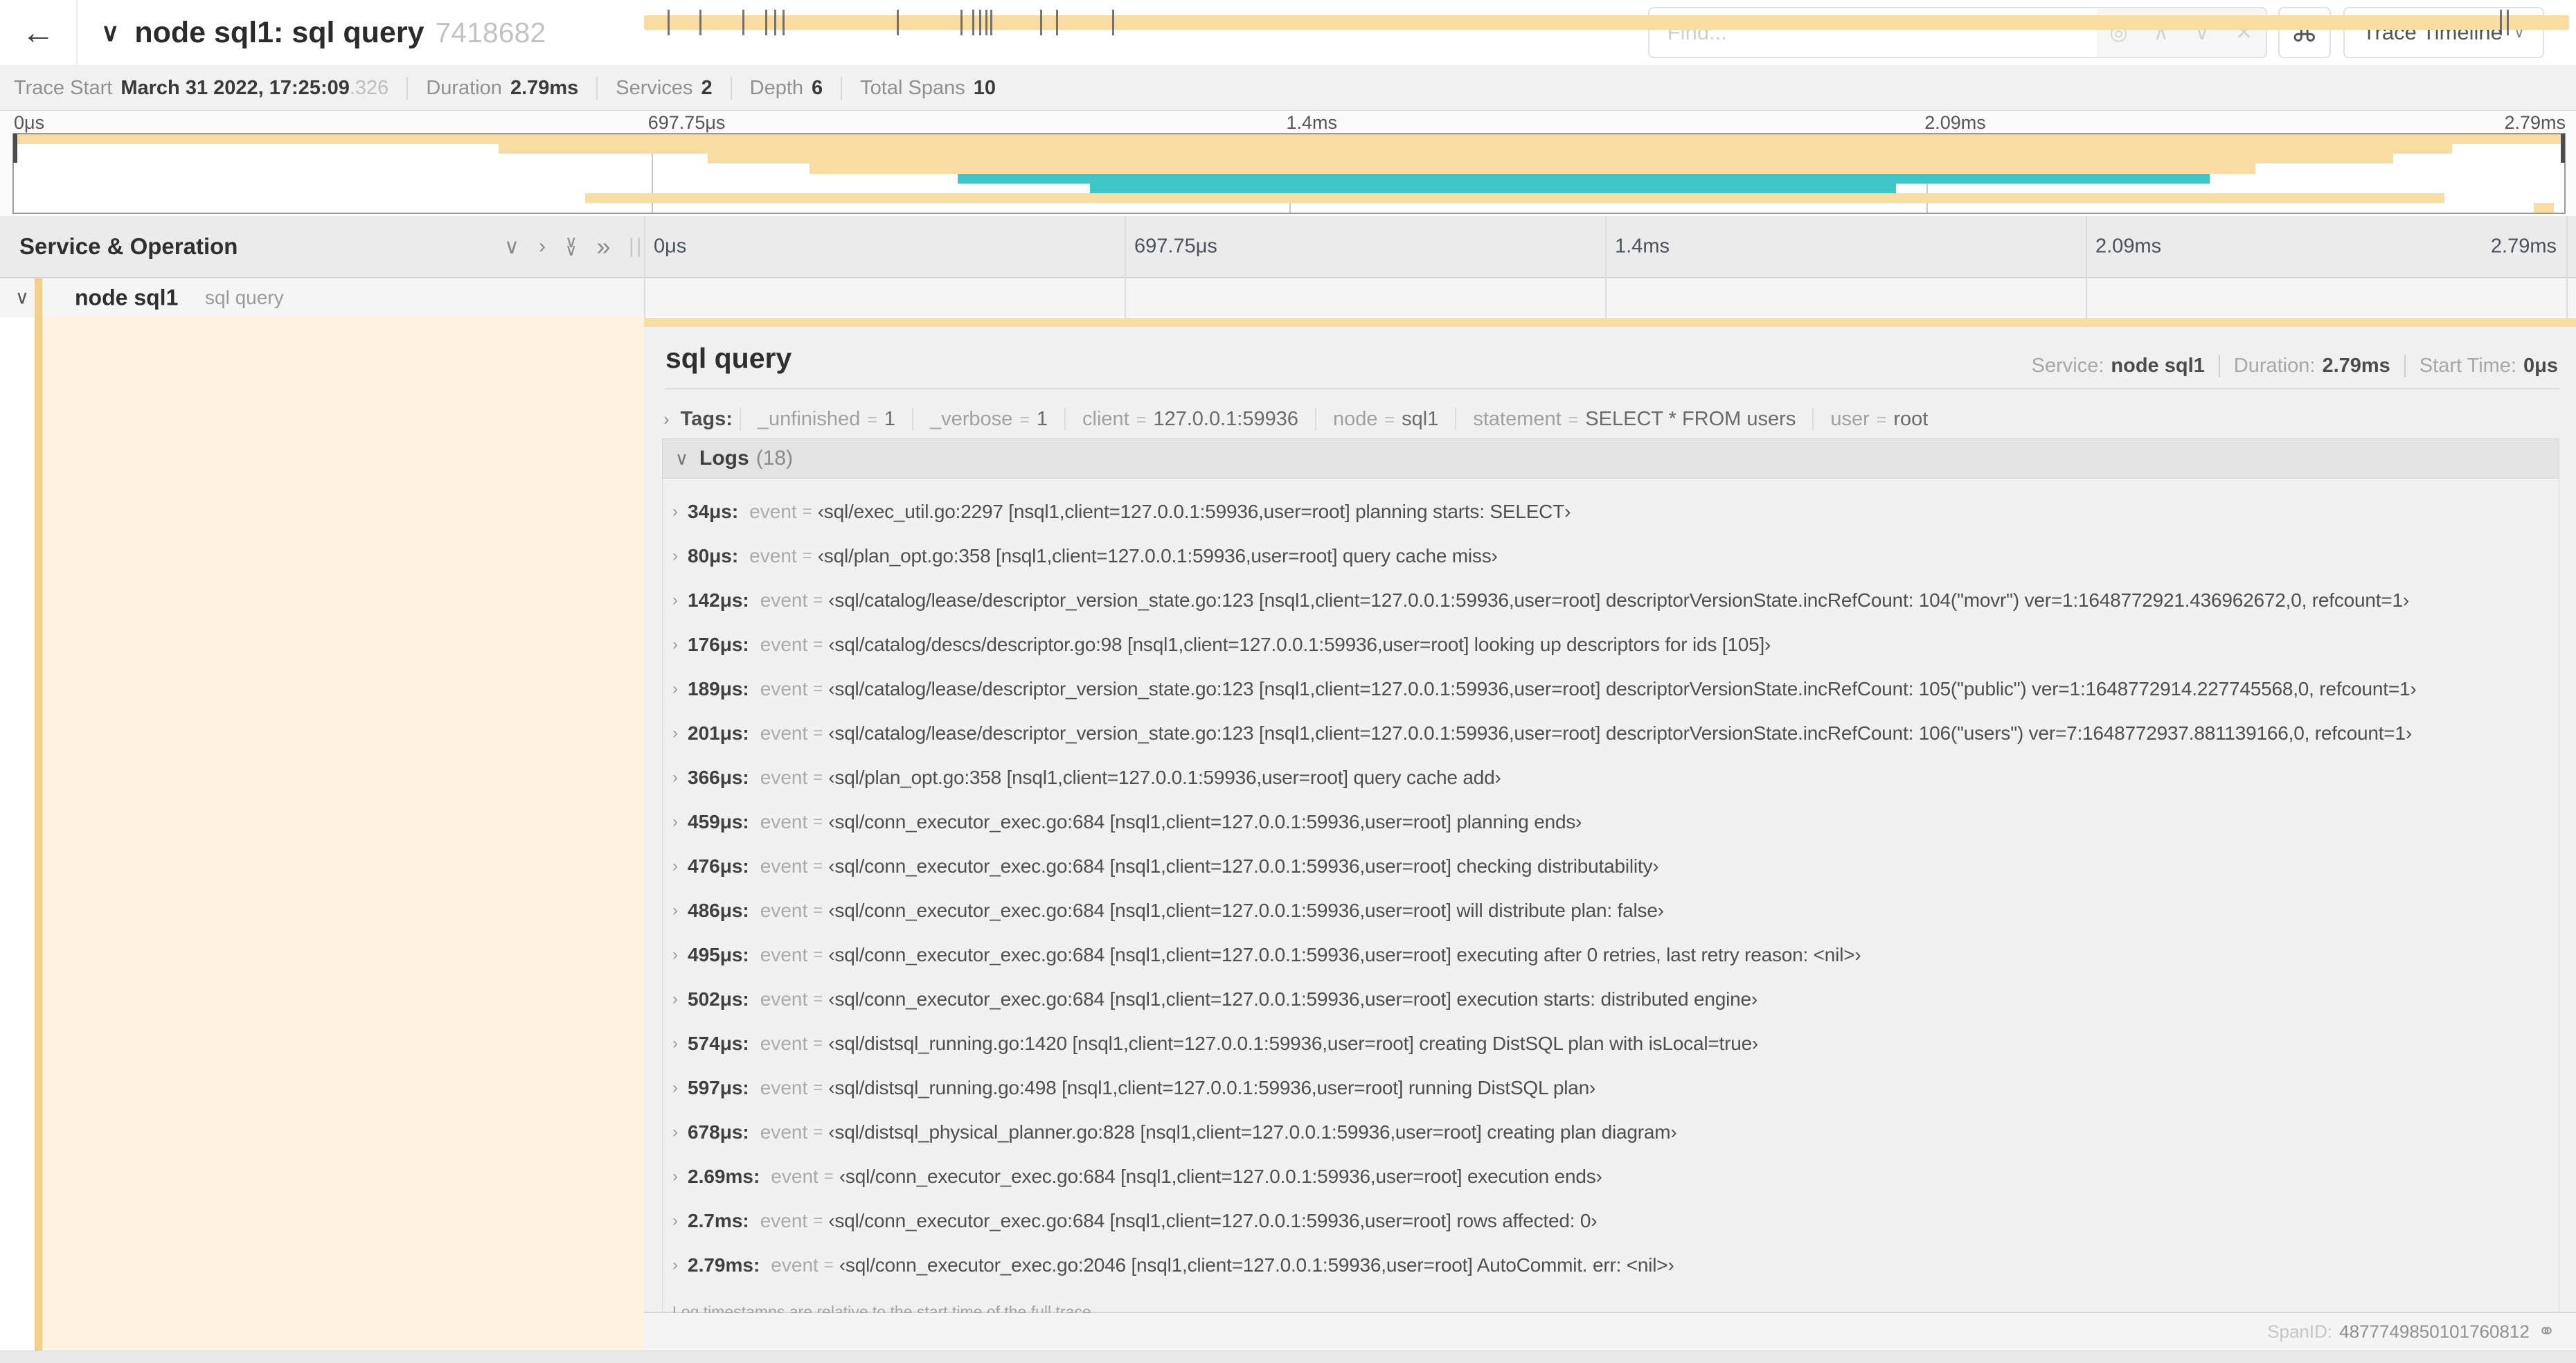 The width and height of the screenshot is (2576, 1363). I want to click on collapse-controls: ∨ › ∨ ∨ », so click(557, 247).